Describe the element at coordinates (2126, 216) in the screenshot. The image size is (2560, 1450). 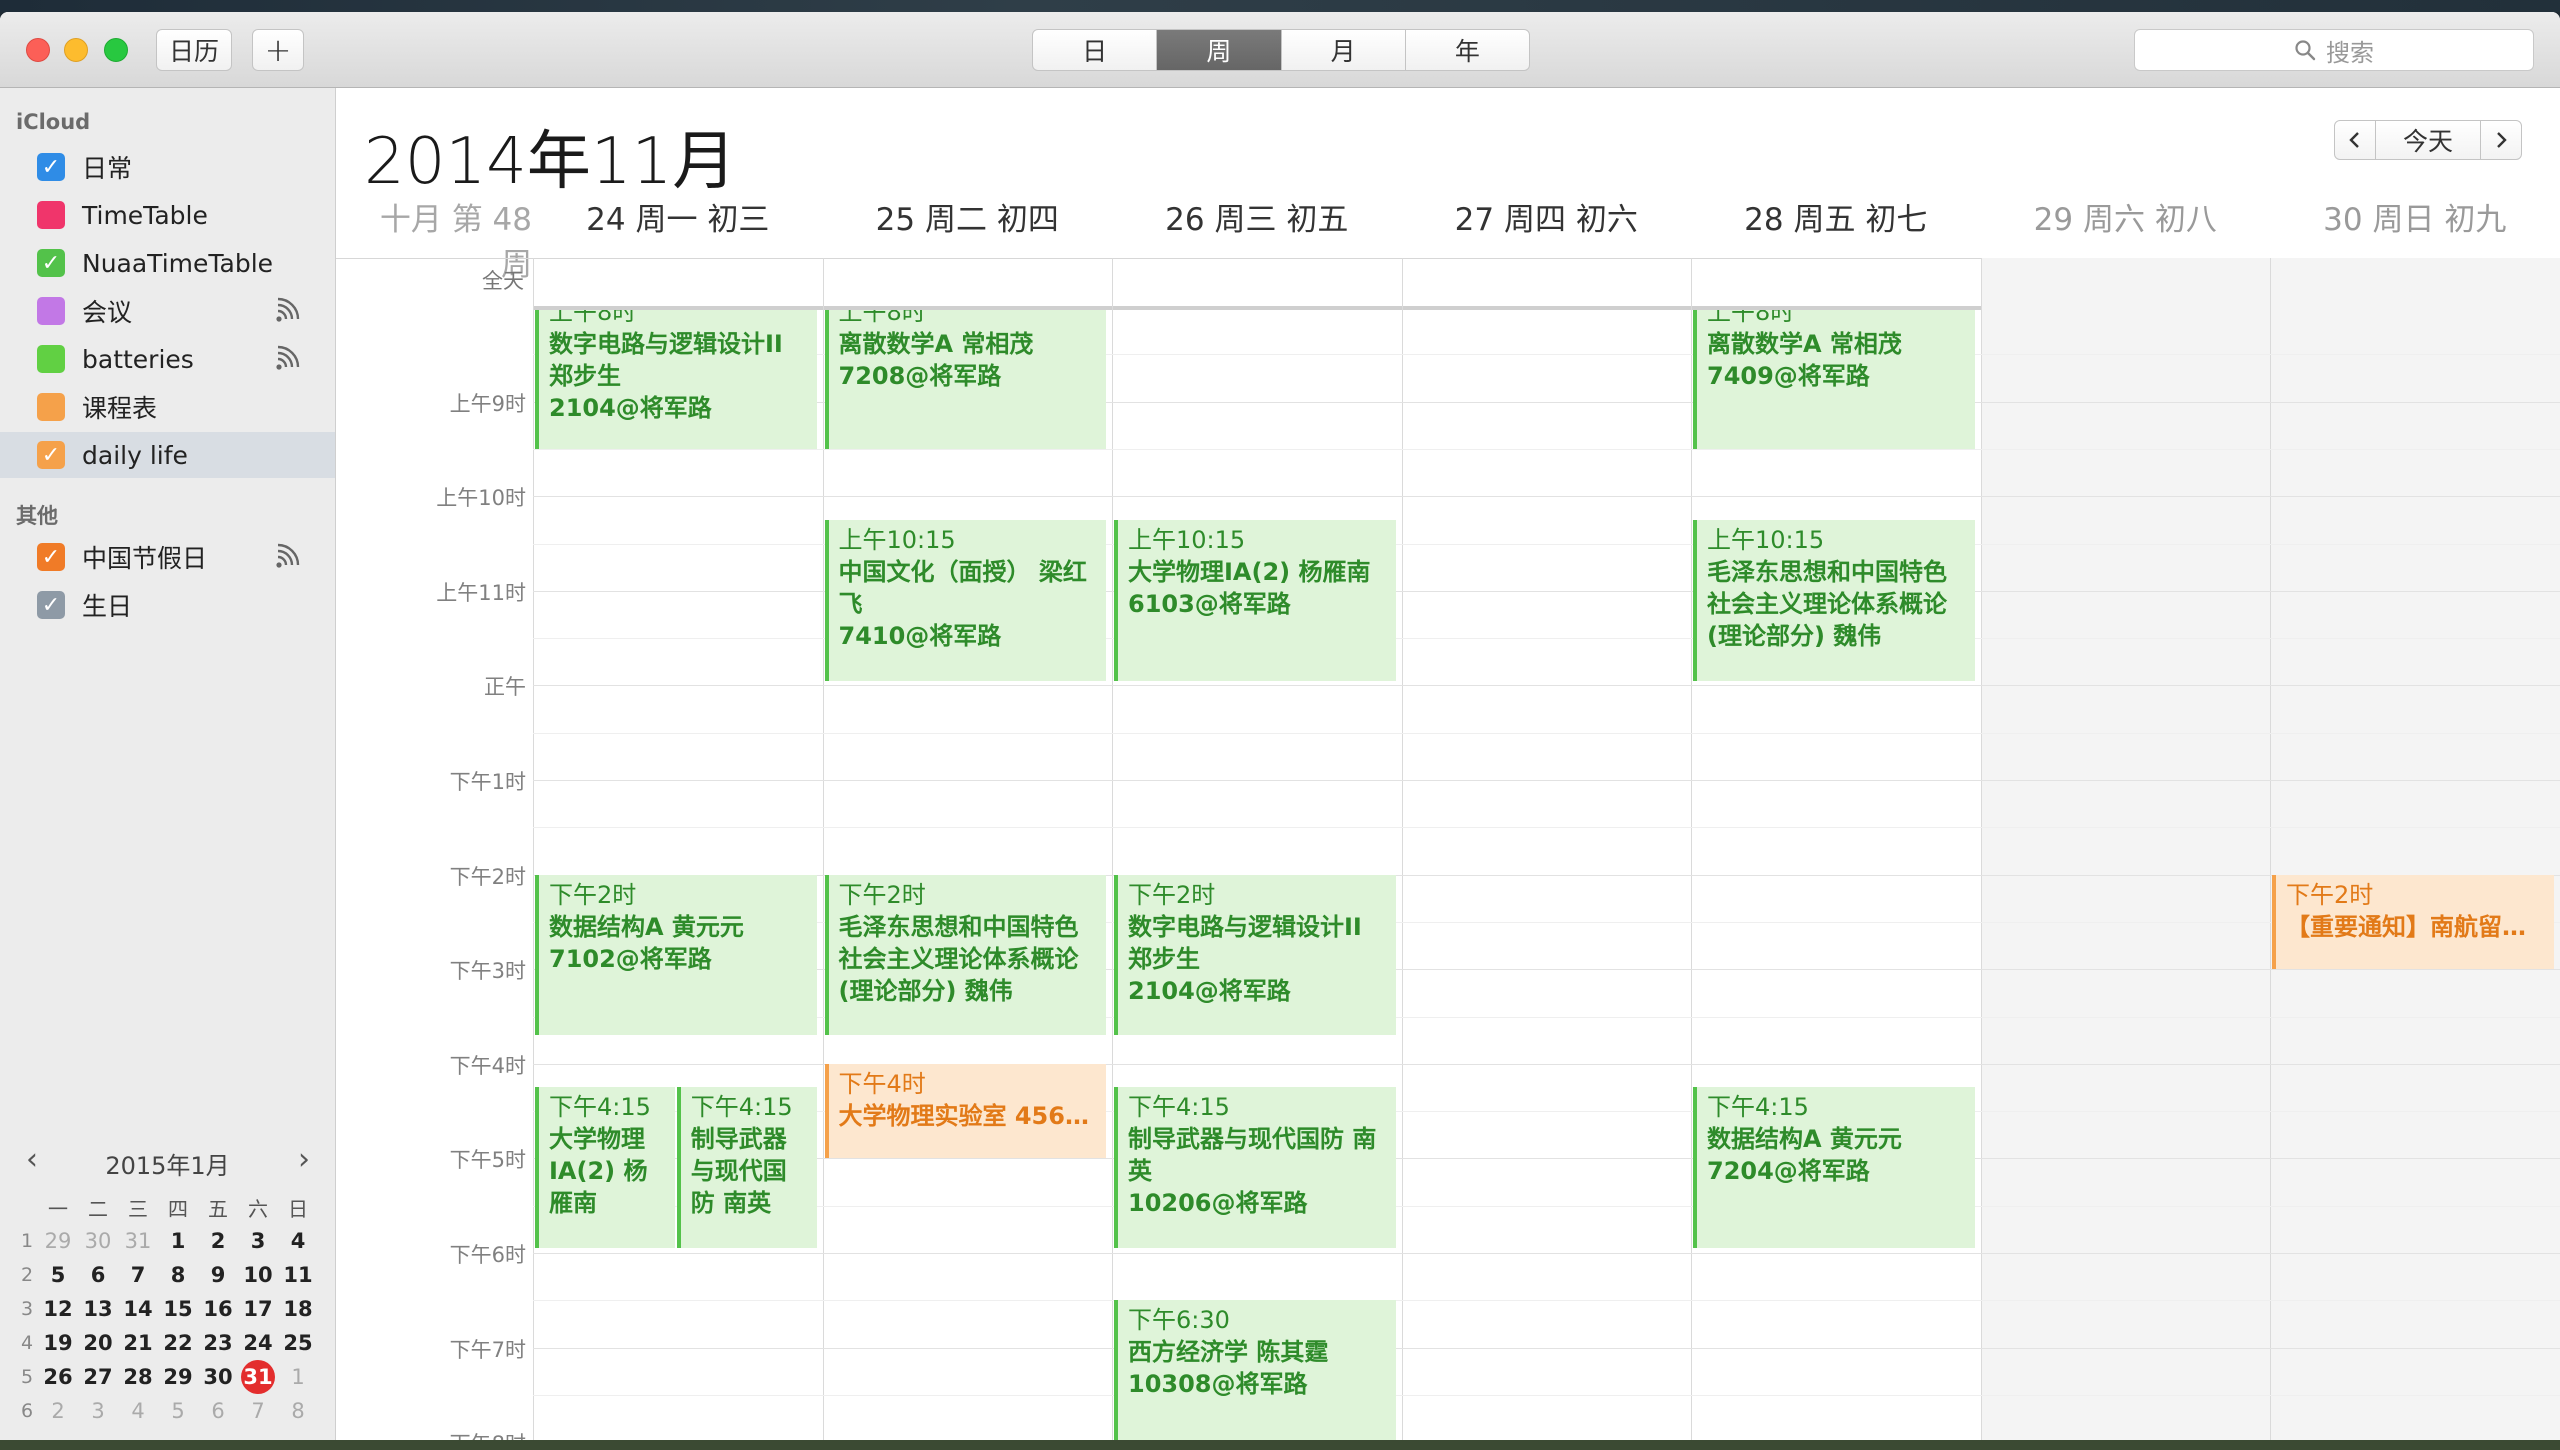
I see `day-header: 29 周六 初八` at that location.